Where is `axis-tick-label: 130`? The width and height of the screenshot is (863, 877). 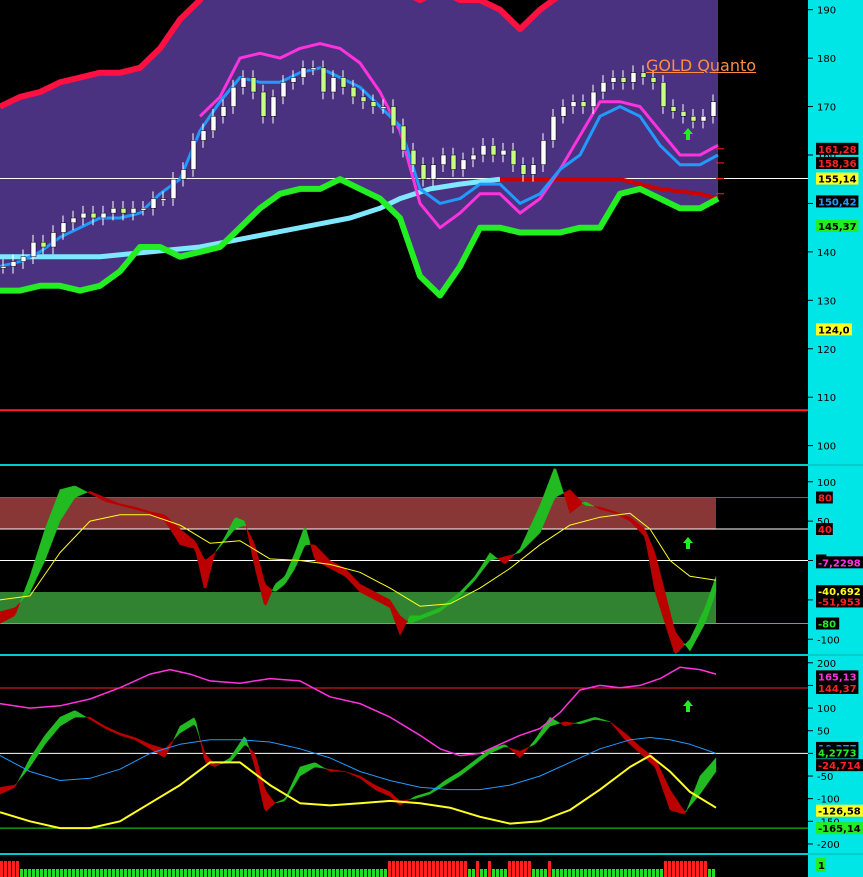
axis-tick-label: 130 is located at coordinates (826, 301).